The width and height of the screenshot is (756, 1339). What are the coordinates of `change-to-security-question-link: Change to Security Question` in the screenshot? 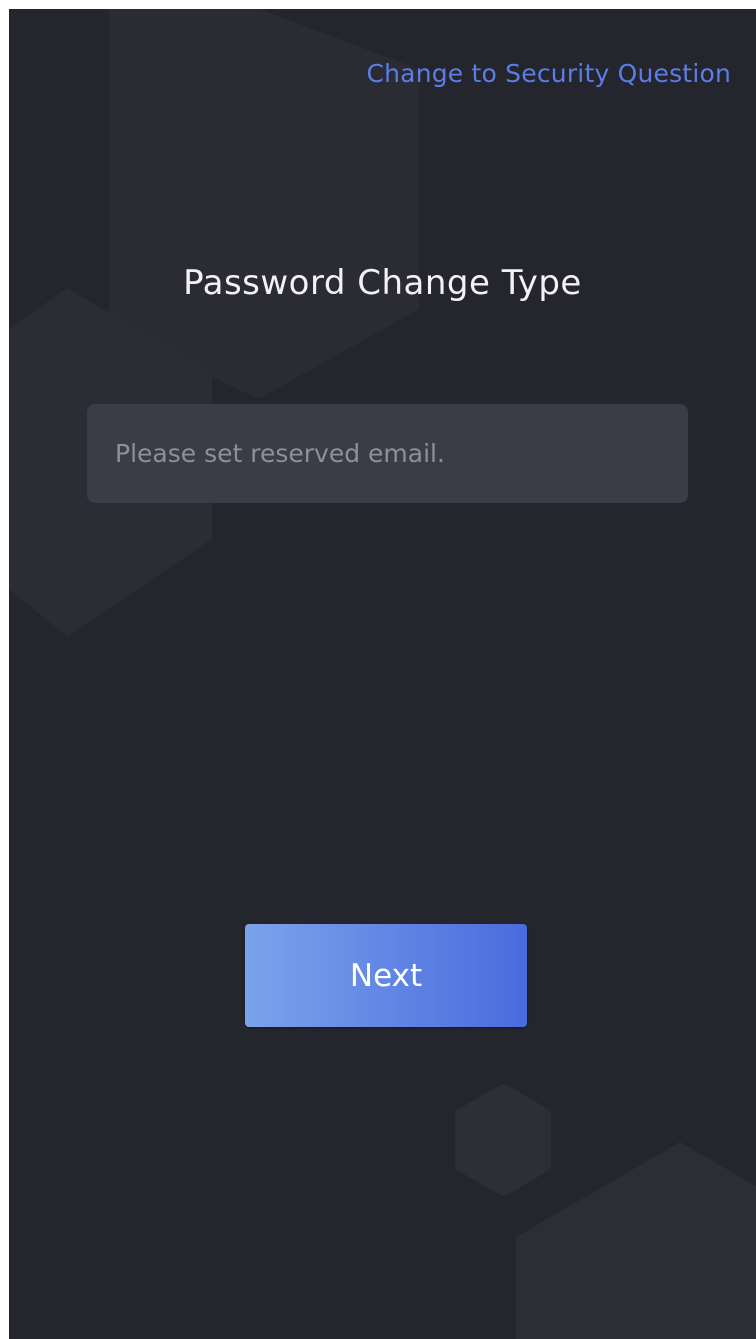 It's located at (548, 73).